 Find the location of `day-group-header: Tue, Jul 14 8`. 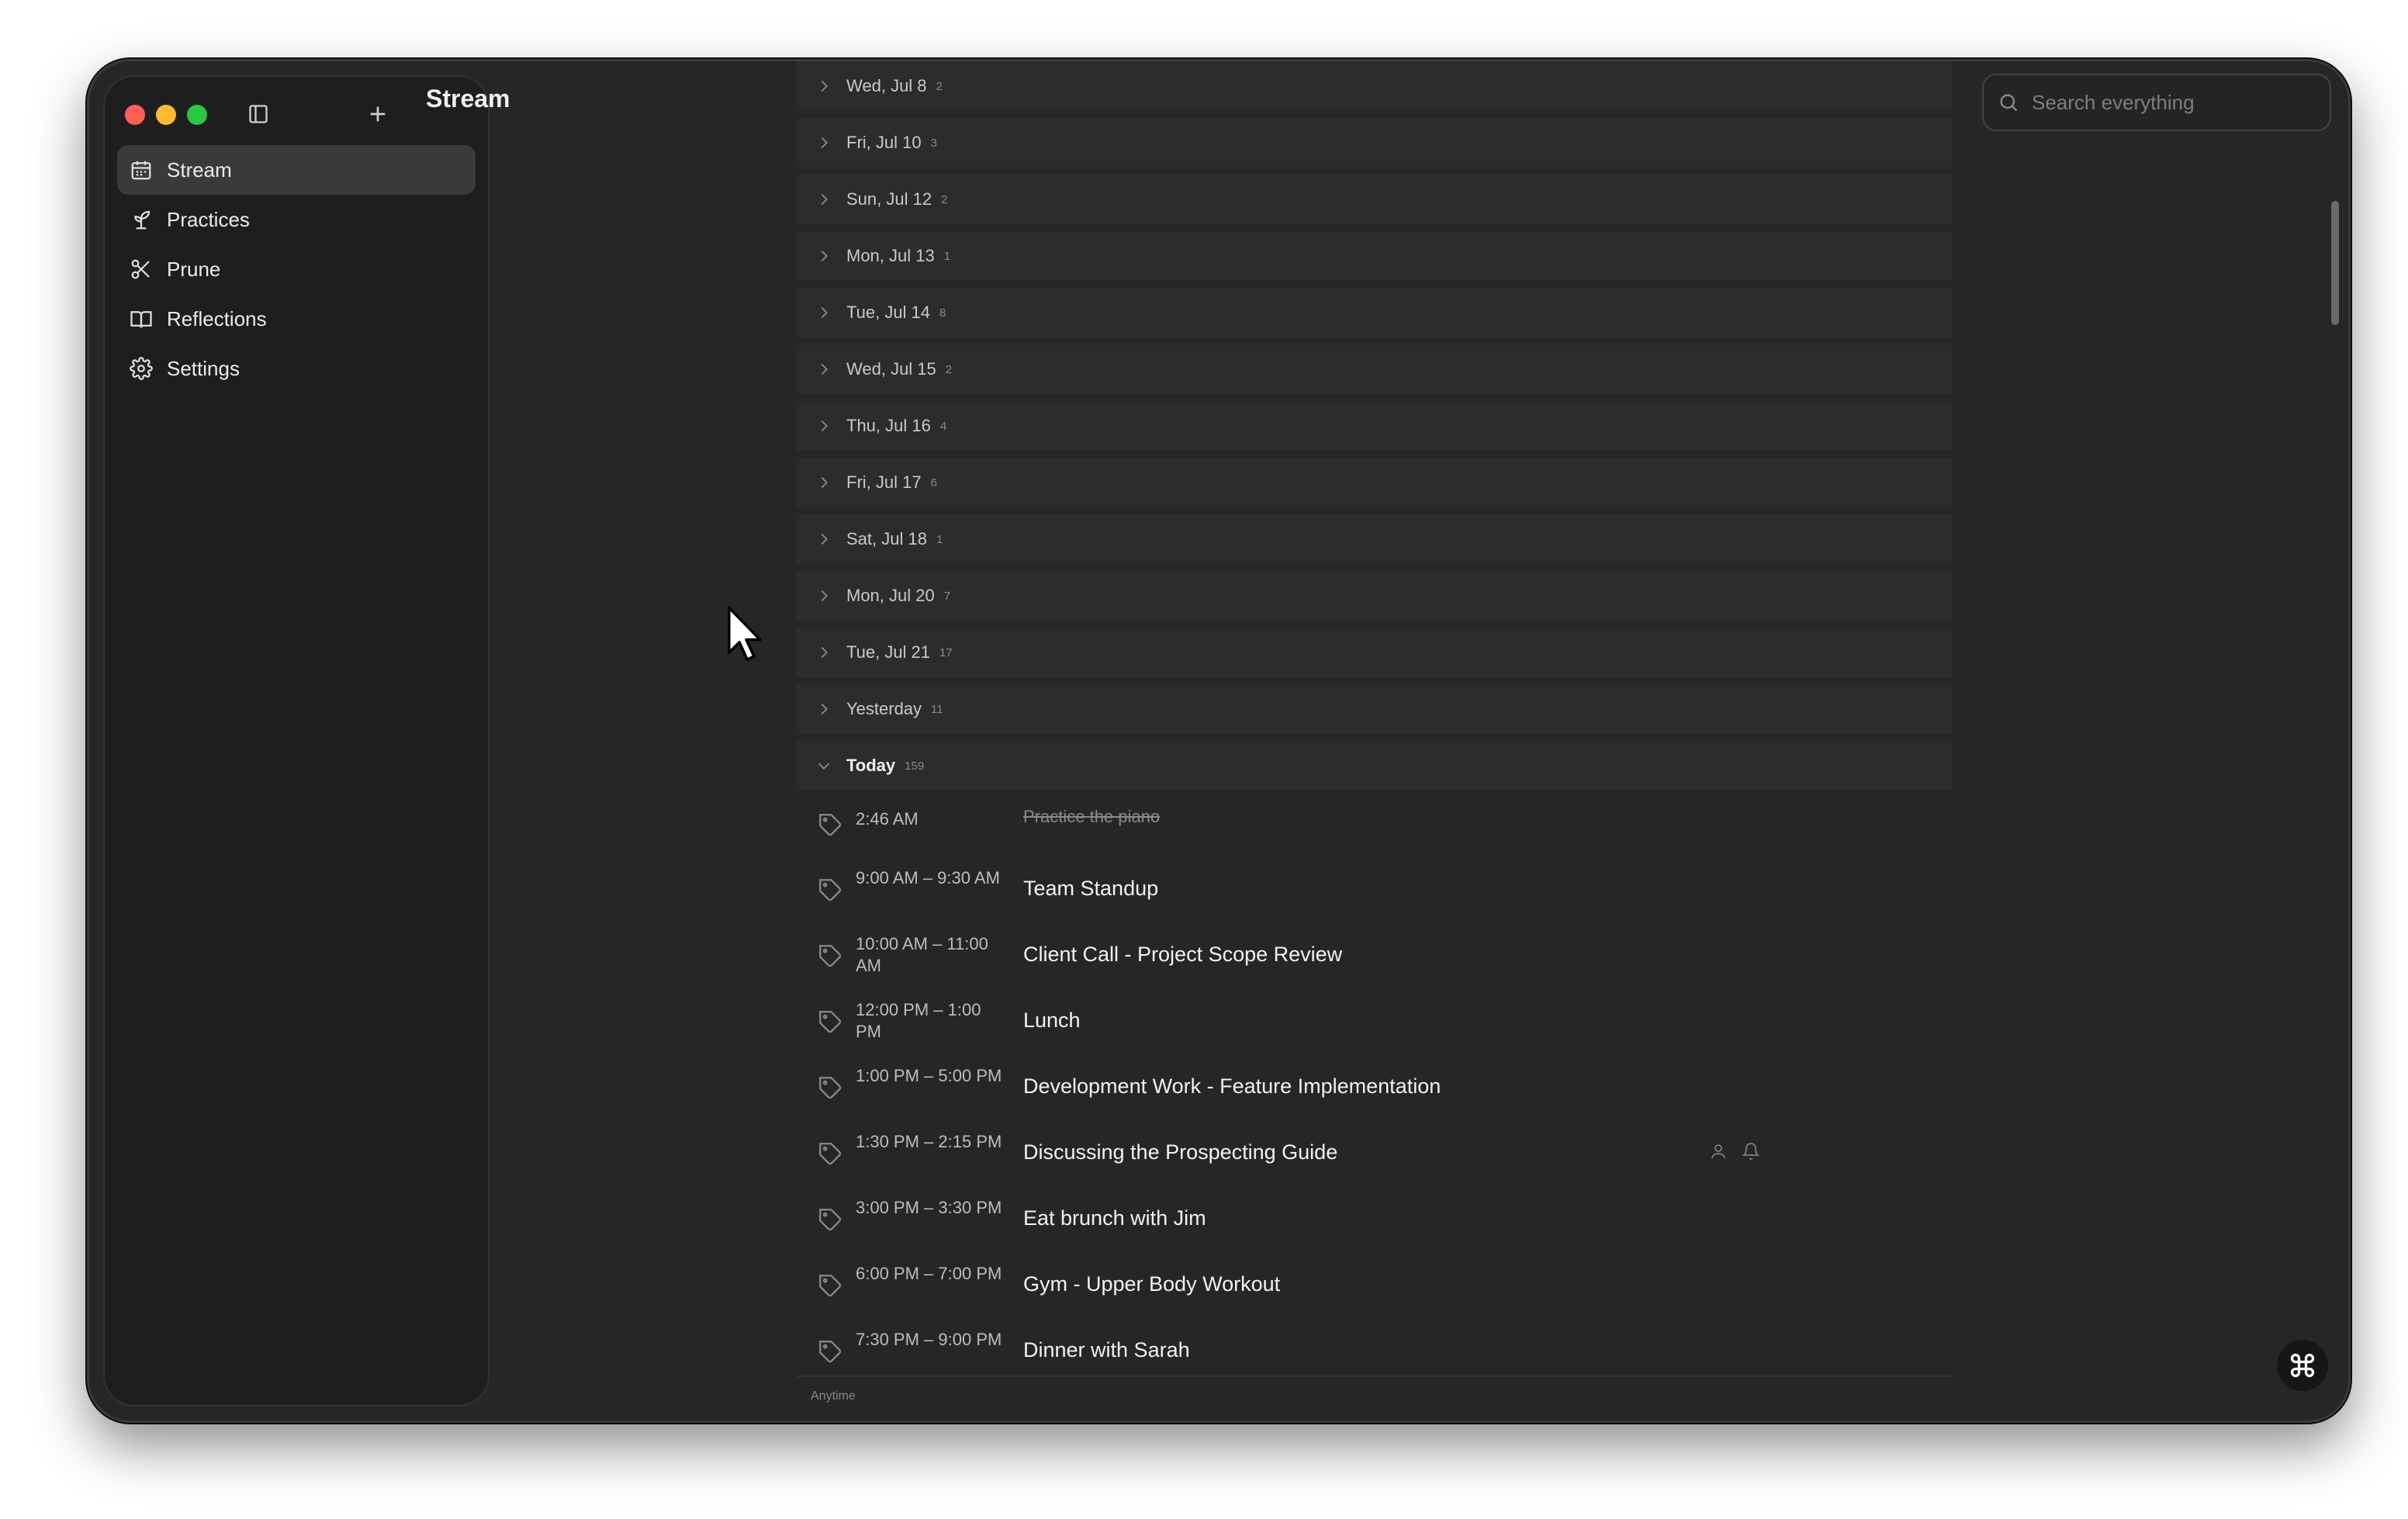

day-group-header: Tue, Jul 14 8 is located at coordinates (1375, 312).